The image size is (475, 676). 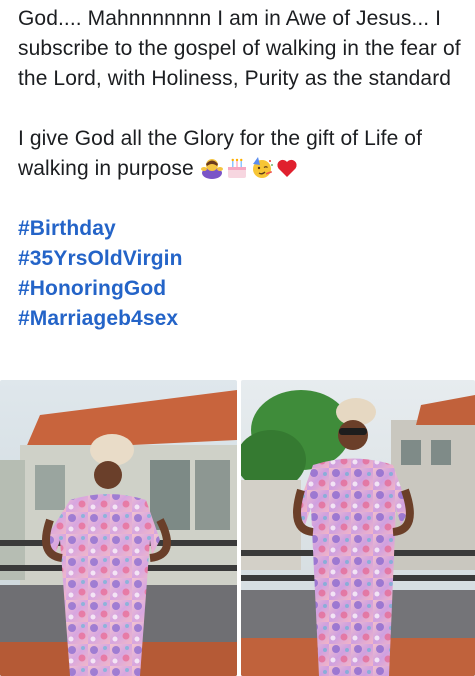 What do you see at coordinates (244, 229) in the screenshot?
I see `hashtag-birthday: #Birthday` at bounding box center [244, 229].